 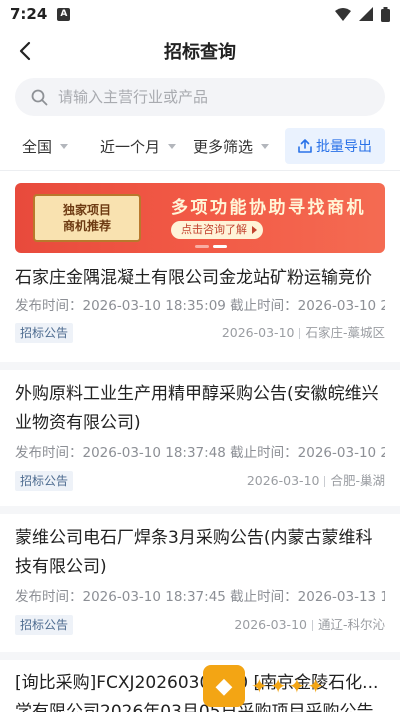 I want to click on more-filters: 更多筛选, so click(x=231, y=146).